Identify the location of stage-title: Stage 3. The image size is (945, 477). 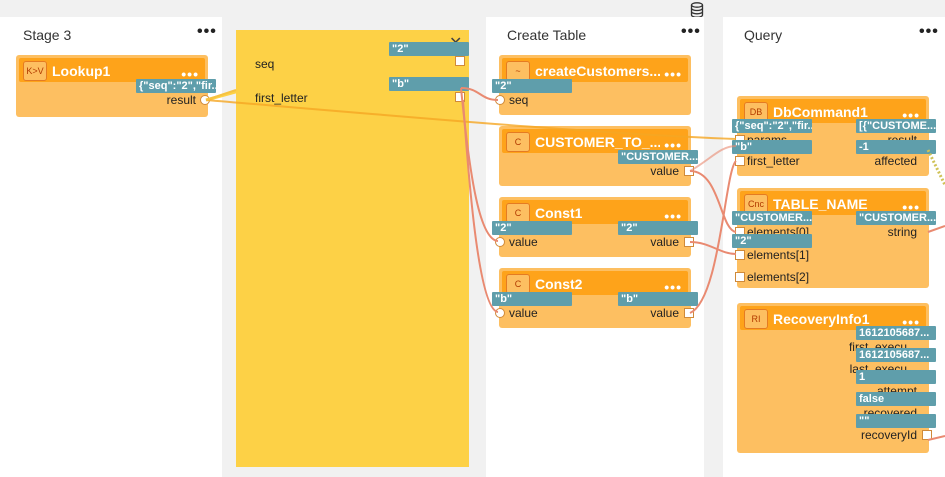
(47, 35).